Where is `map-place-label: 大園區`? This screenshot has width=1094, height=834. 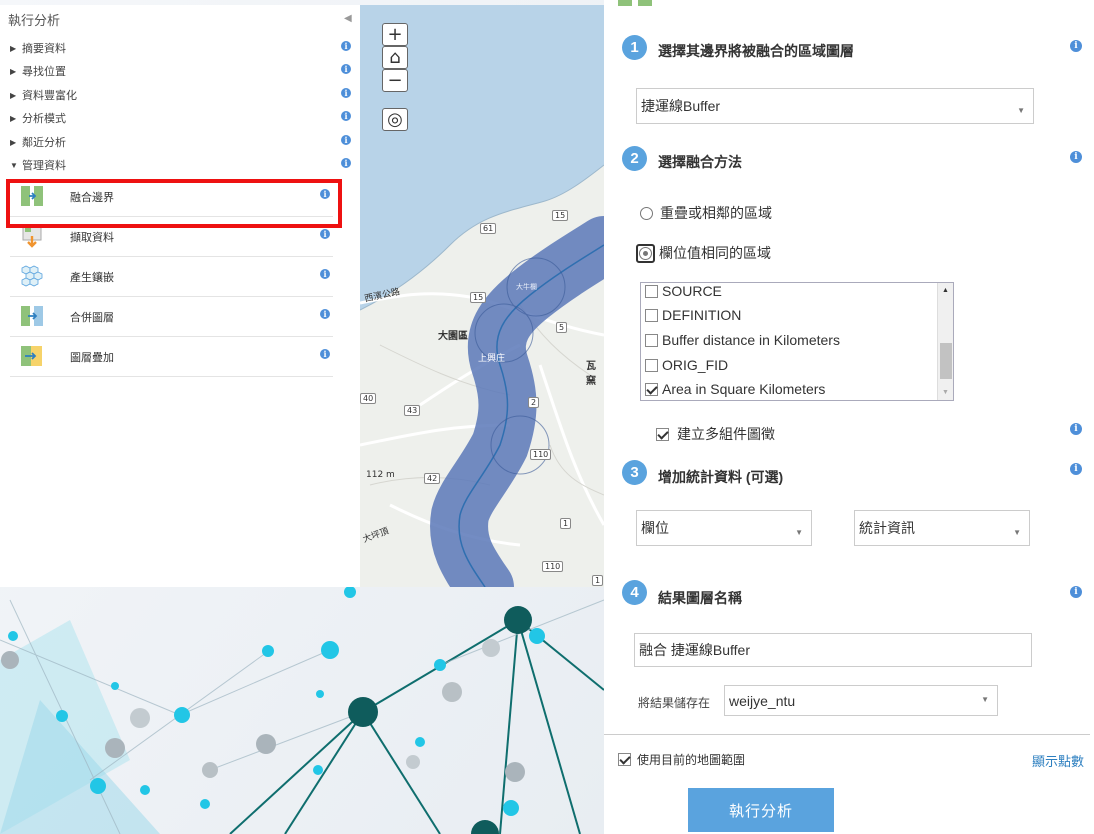 map-place-label: 大園區 is located at coordinates (453, 336).